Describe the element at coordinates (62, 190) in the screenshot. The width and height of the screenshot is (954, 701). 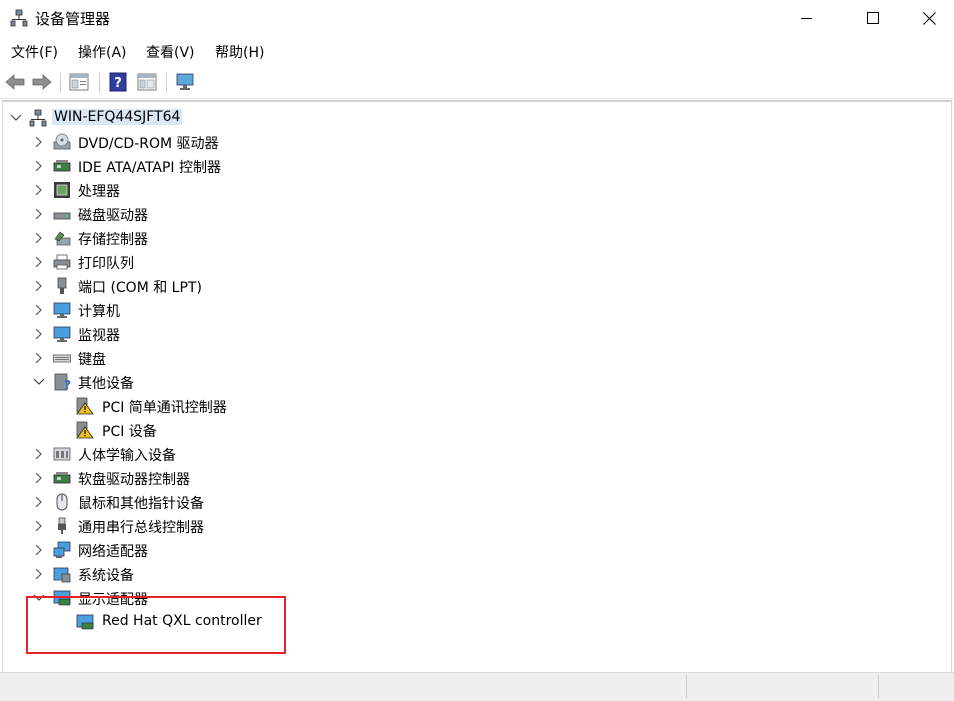
I see `processor-icon` at that location.